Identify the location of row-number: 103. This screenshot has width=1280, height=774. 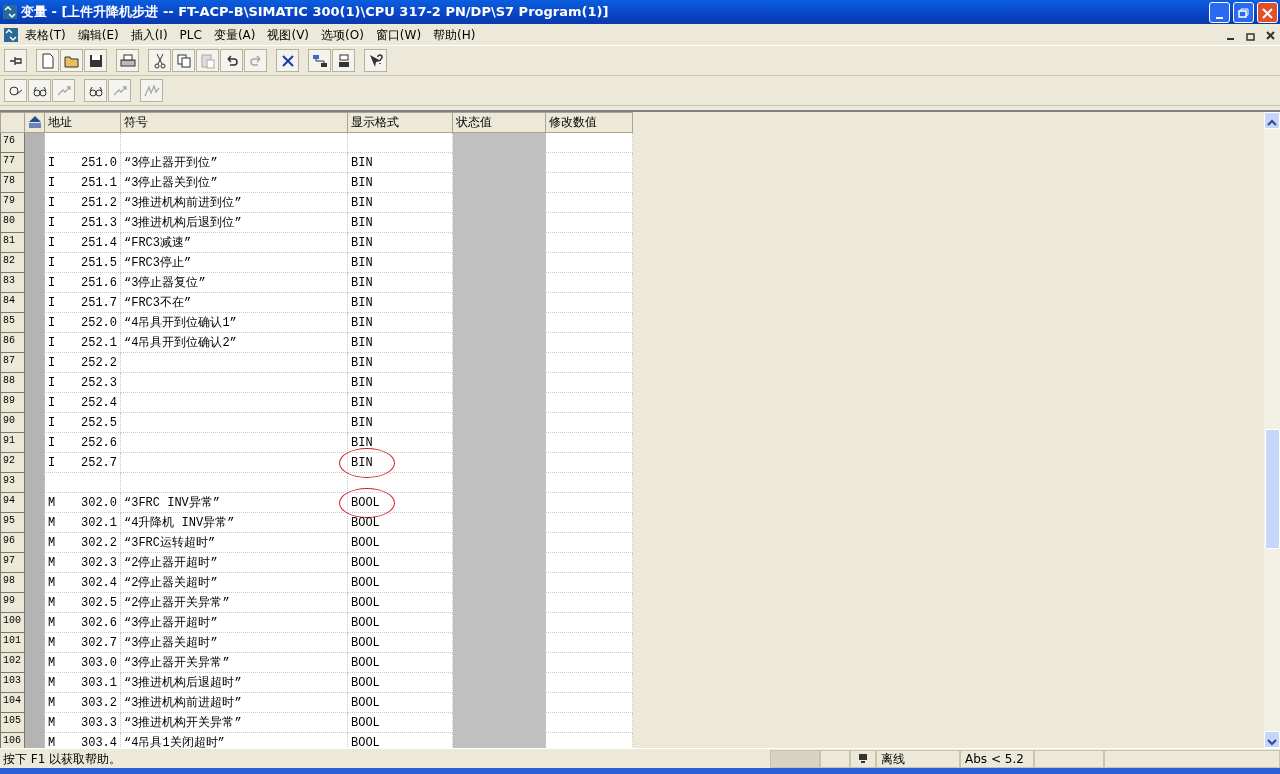
(12, 682).